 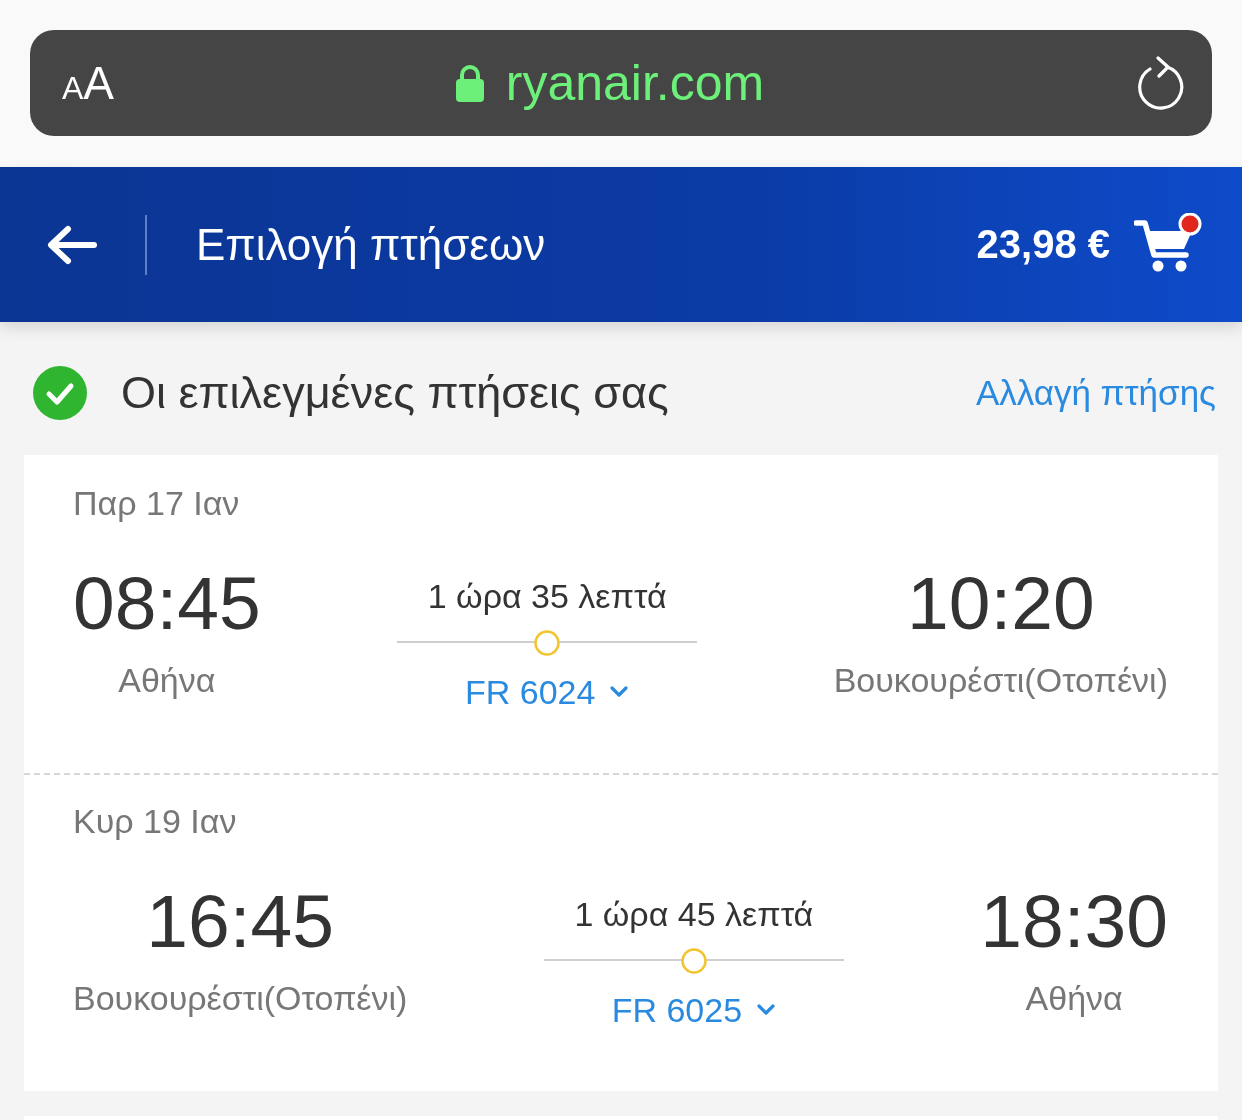 What do you see at coordinates (240, 921) in the screenshot?
I see `departure-time: 16:45` at bounding box center [240, 921].